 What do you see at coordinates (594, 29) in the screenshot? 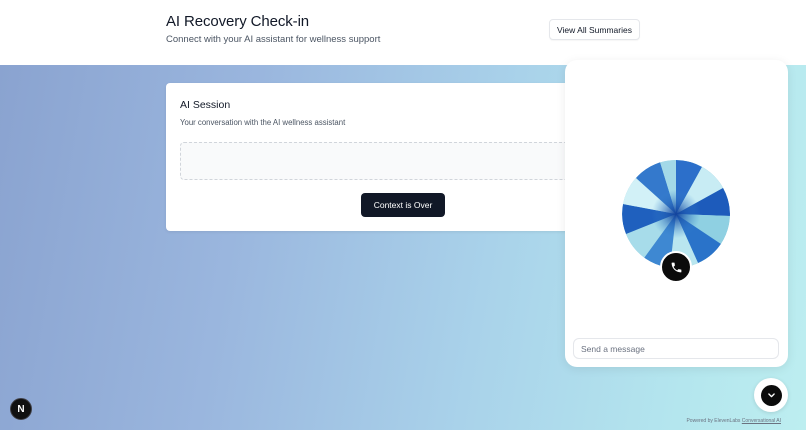
I see `view-all-summaries-button: View All Summaries` at bounding box center [594, 29].